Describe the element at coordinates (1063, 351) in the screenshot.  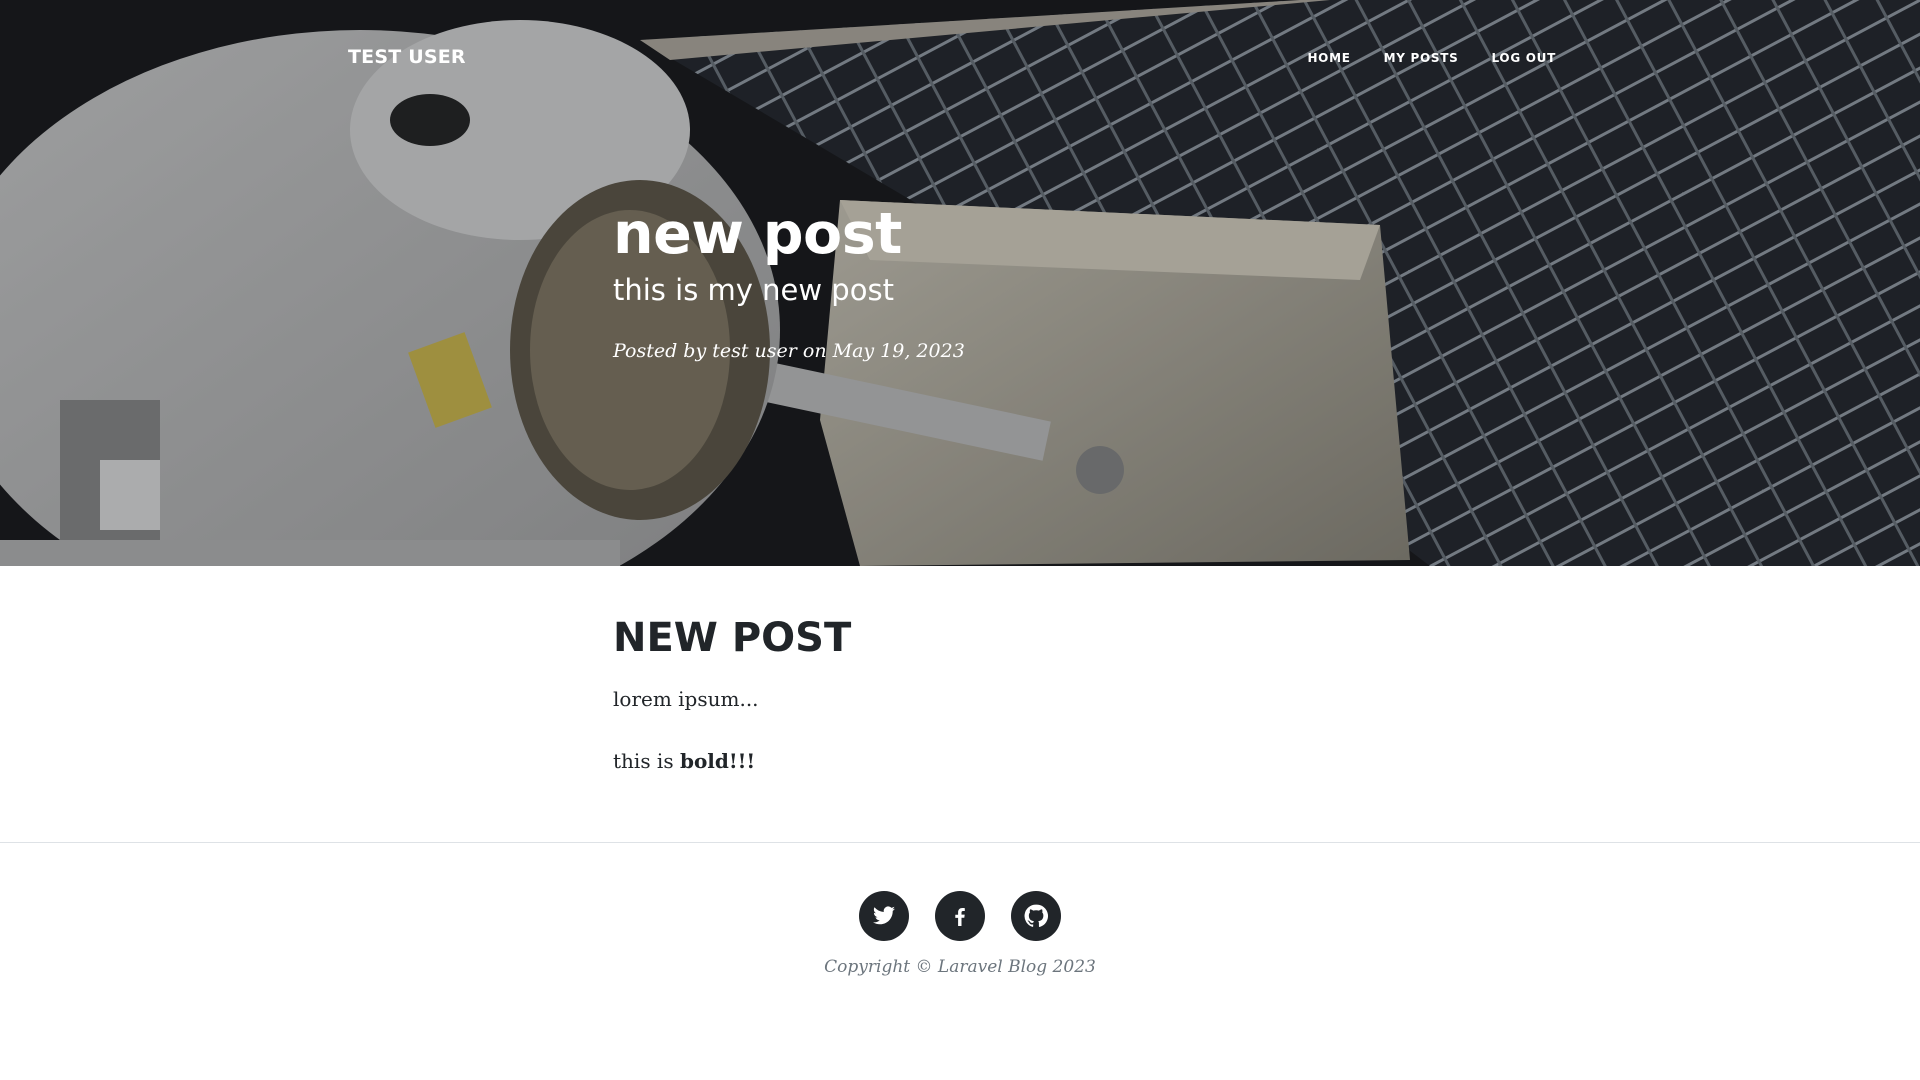
I see `post-meta: Posted by test user on May 19, 2023` at that location.